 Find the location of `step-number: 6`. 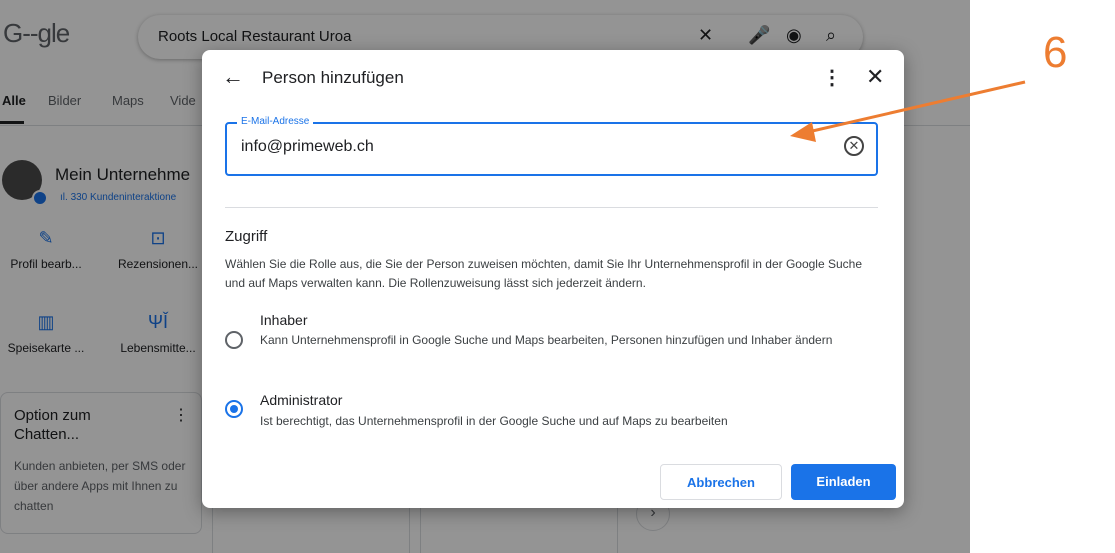

step-number: 6 is located at coordinates (1055, 52).